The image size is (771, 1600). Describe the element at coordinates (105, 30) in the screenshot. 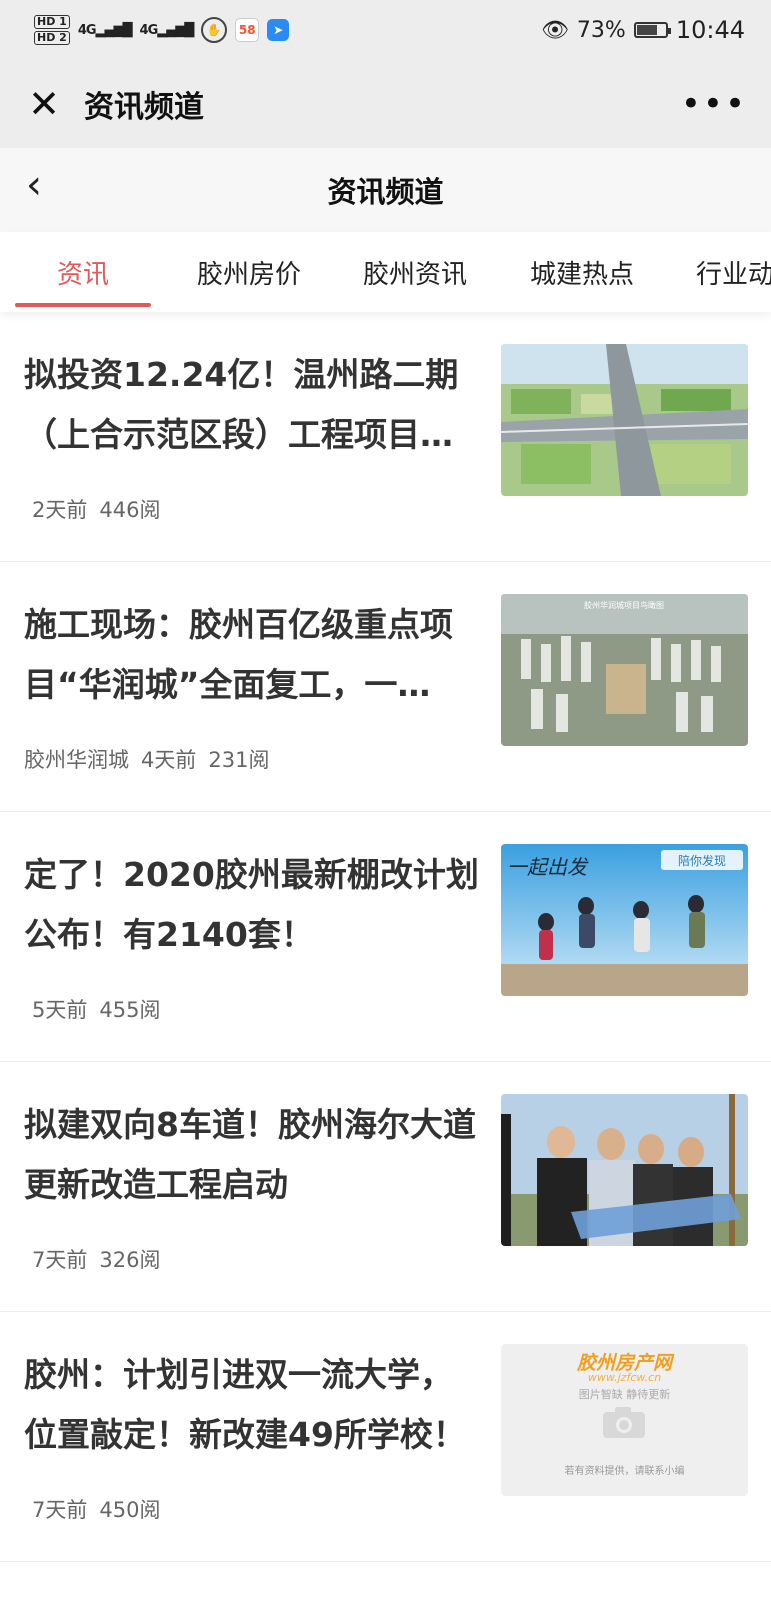

I see `signal-icon: 4G▂▄▆█` at that location.